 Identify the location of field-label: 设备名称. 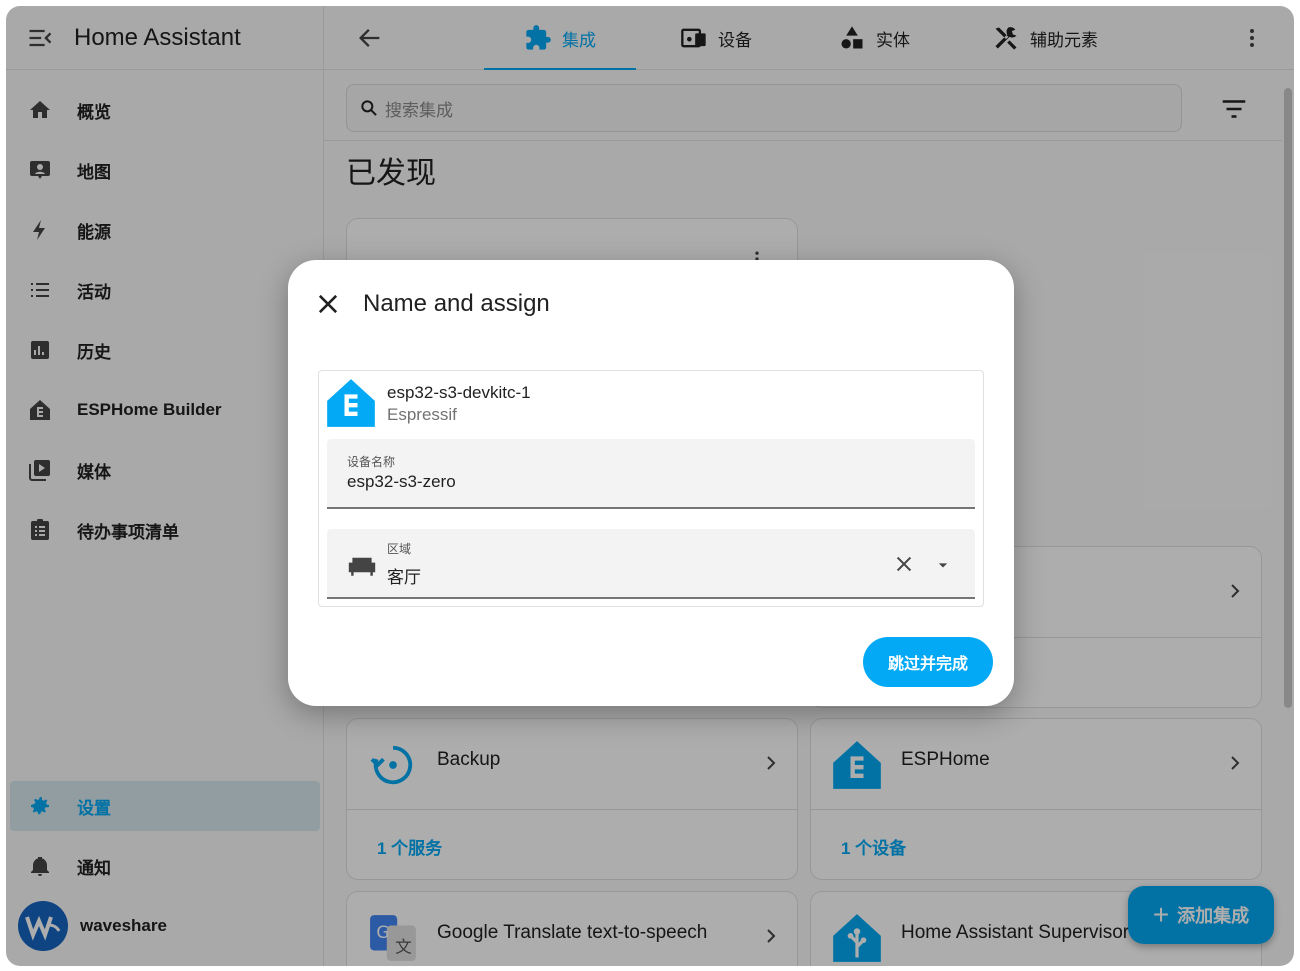
(371, 462).